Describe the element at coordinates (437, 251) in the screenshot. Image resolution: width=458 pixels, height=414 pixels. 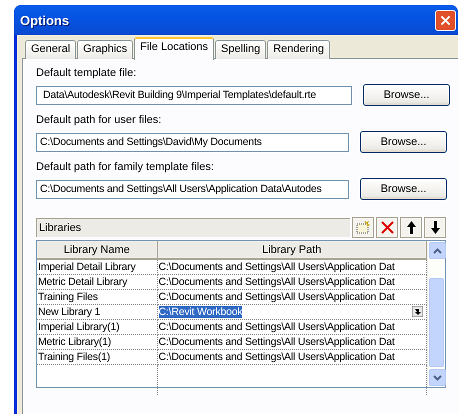
I see `chevron-up-icon` at that location.